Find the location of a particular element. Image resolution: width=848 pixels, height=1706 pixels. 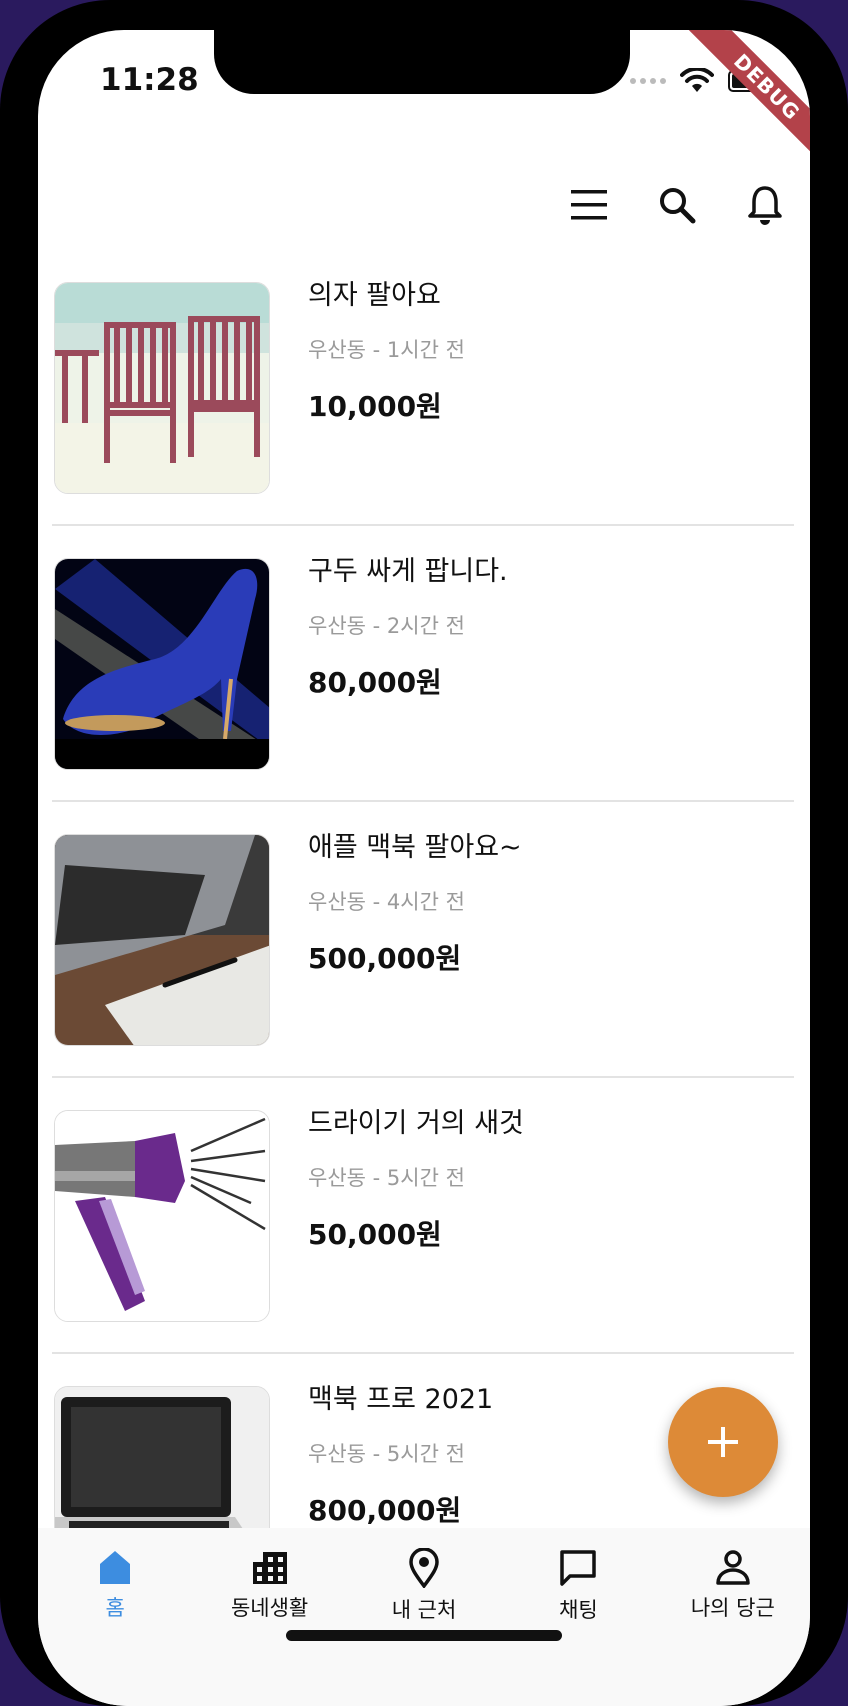

product-meta: 우산동 - 1시간 전 is located at coordinates (386, 350).